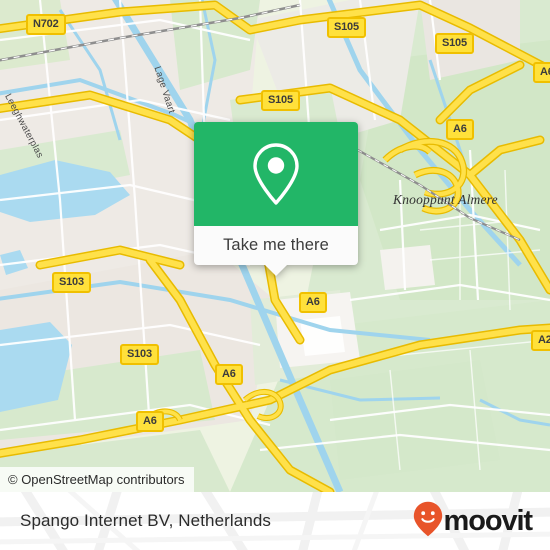 The image size is (550, 550). What do you see at coordinates (276, 270) in the screenshot?
I see `callout-pointer-tail` at bounding box center [276, 270].